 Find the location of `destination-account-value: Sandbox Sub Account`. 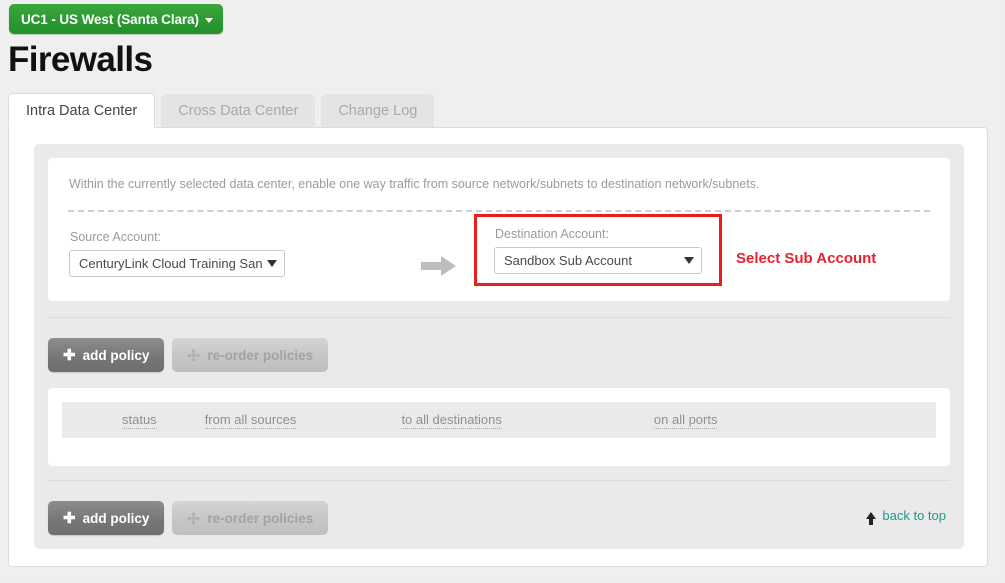

destination-account-value: Sandbox Sub Account is located at coordinates (568, 260).